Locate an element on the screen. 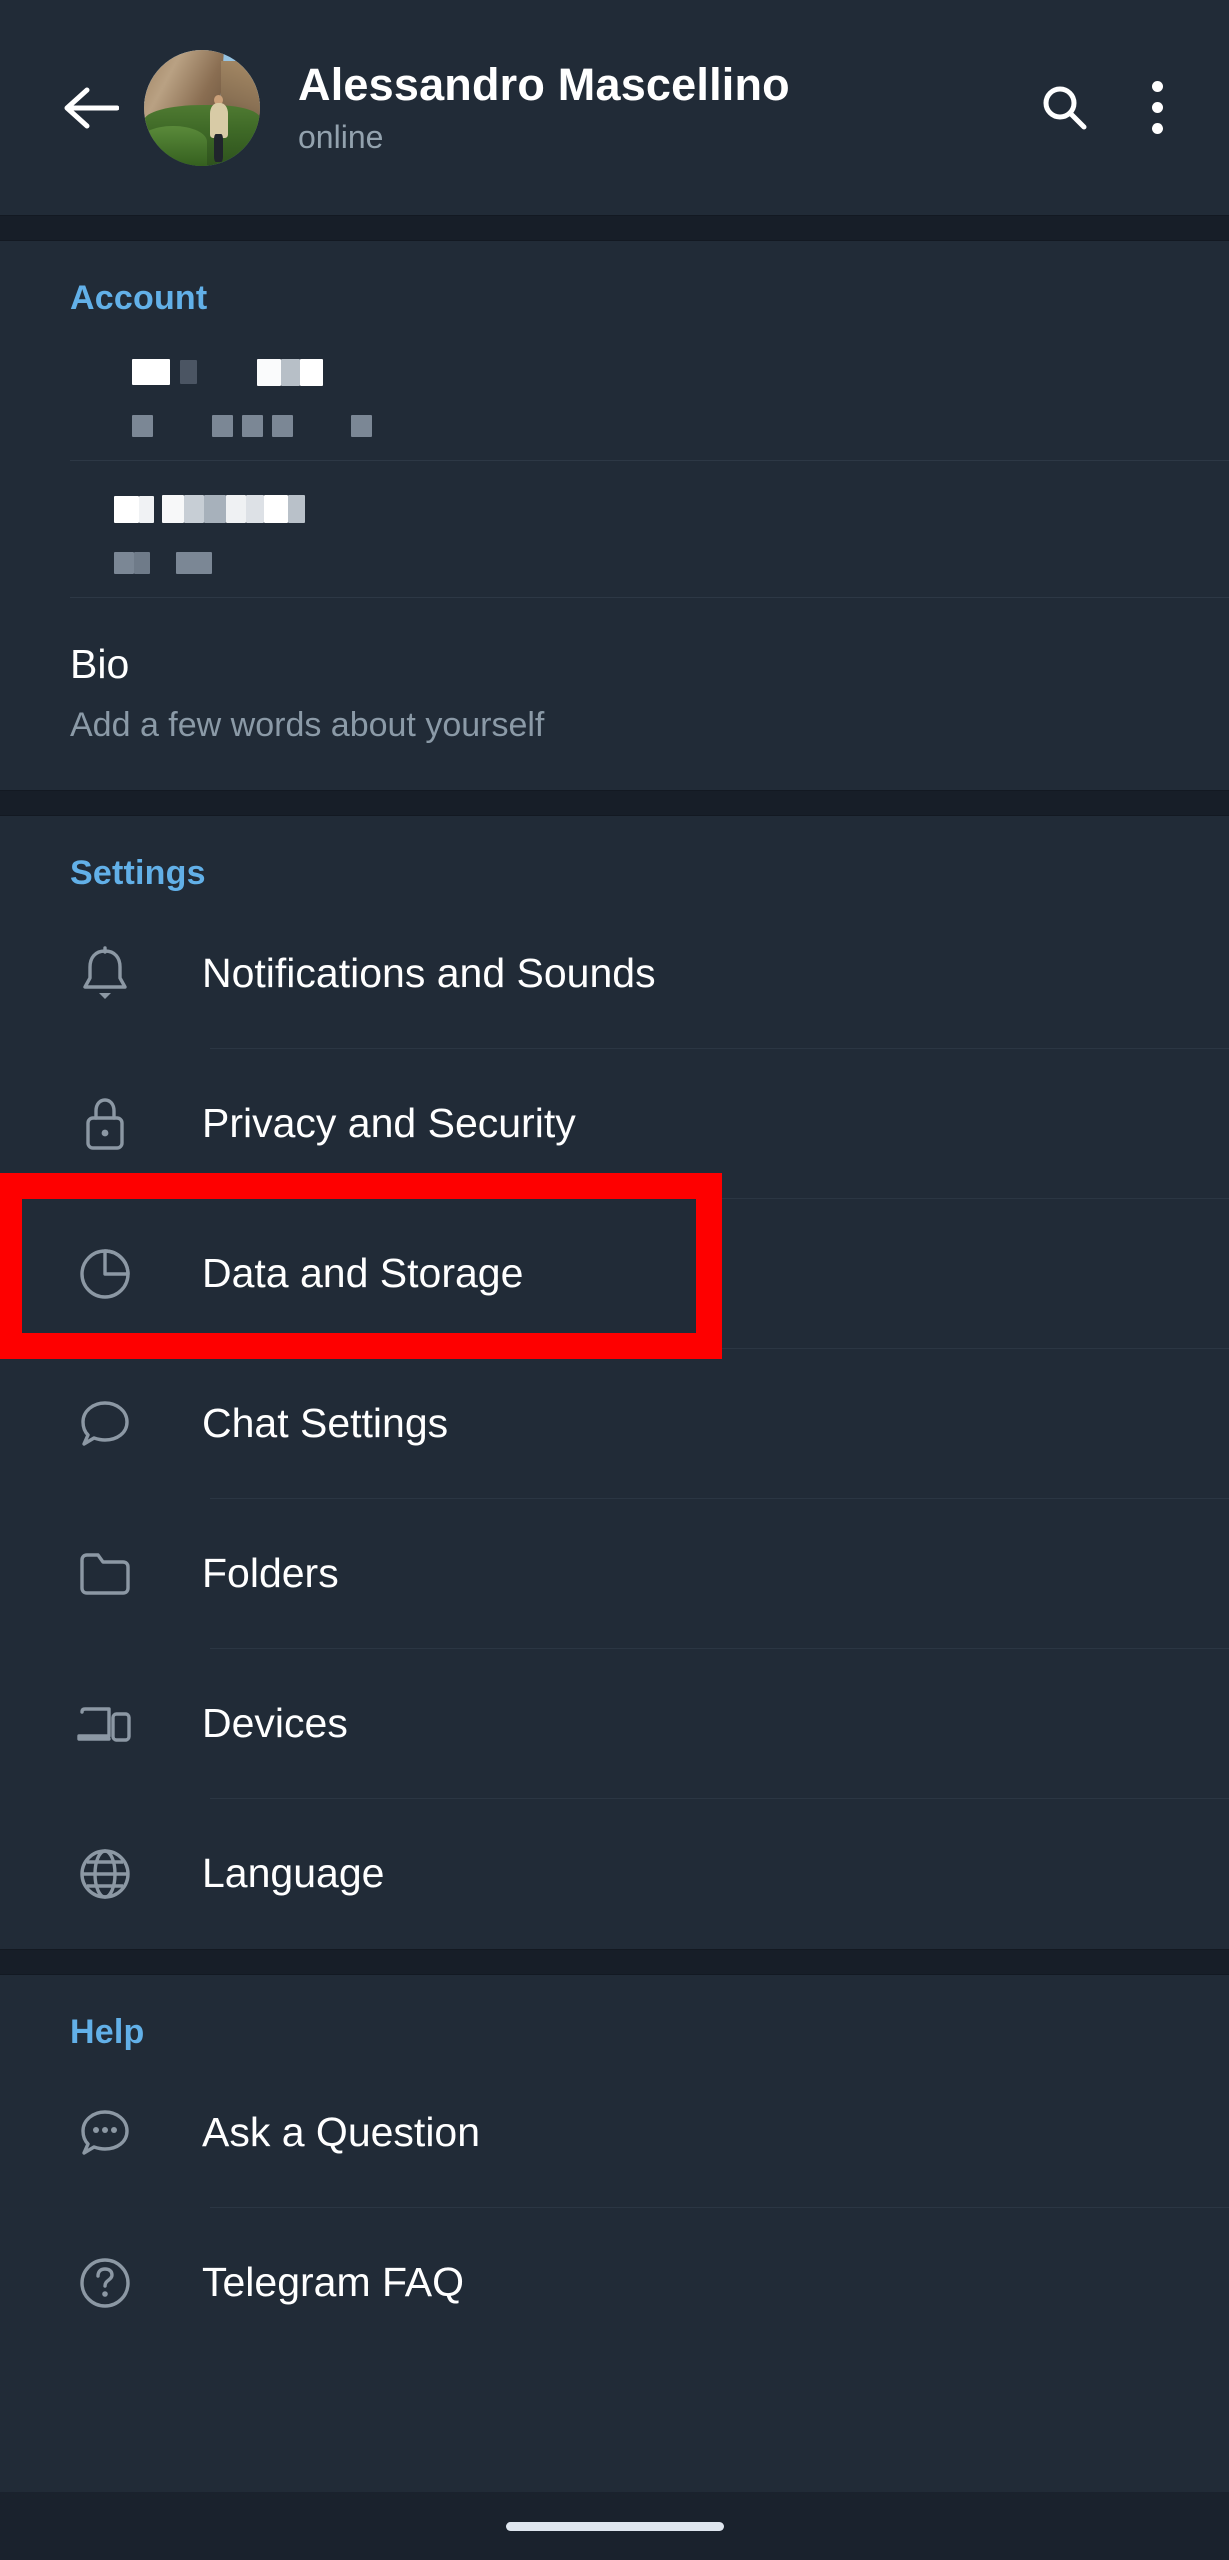  search-button is located at coordinates (1065, 108).